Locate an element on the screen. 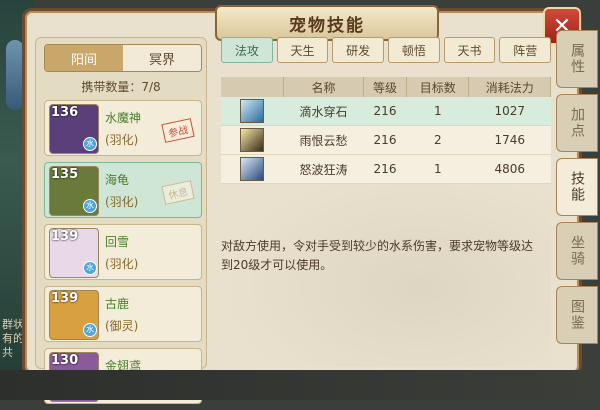  pet-name: 回雪 is located at coordinates (117, 242).